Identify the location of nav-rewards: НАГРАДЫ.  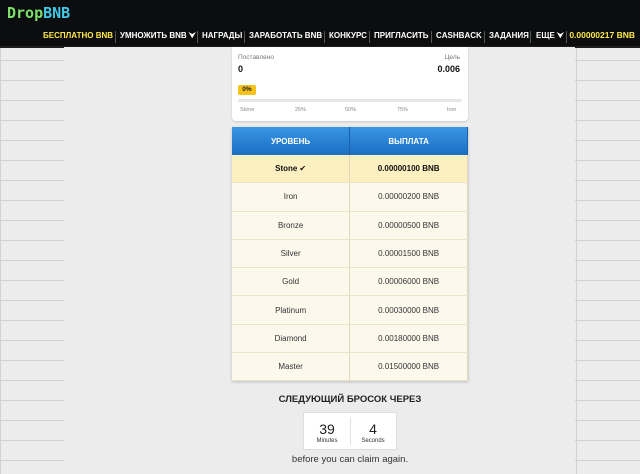
(222, 37).